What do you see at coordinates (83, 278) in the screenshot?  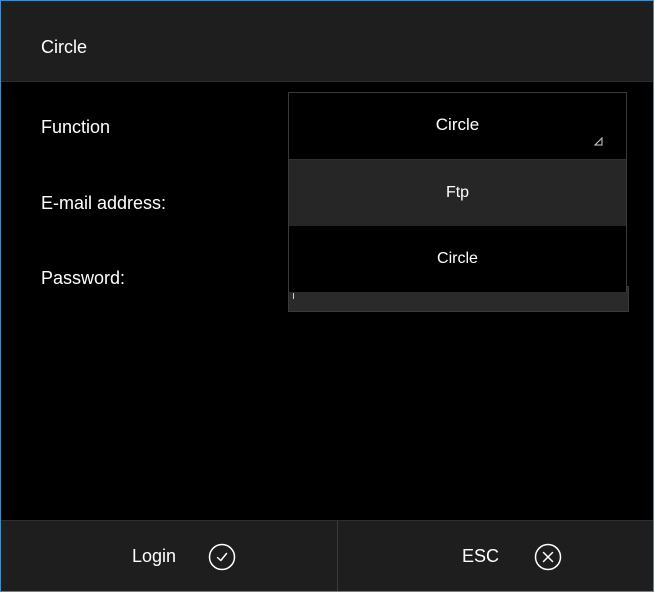 I see `password-label: Password:` at bounding box center [83, 278].